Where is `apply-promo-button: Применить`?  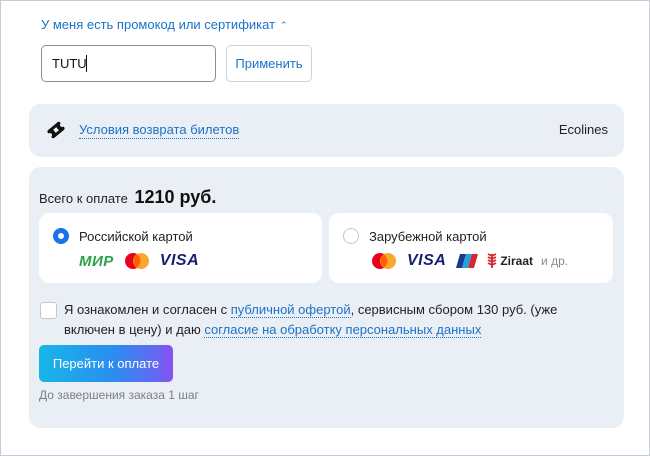 apply-promo-button: Применить is located at coordinates (269, 63).